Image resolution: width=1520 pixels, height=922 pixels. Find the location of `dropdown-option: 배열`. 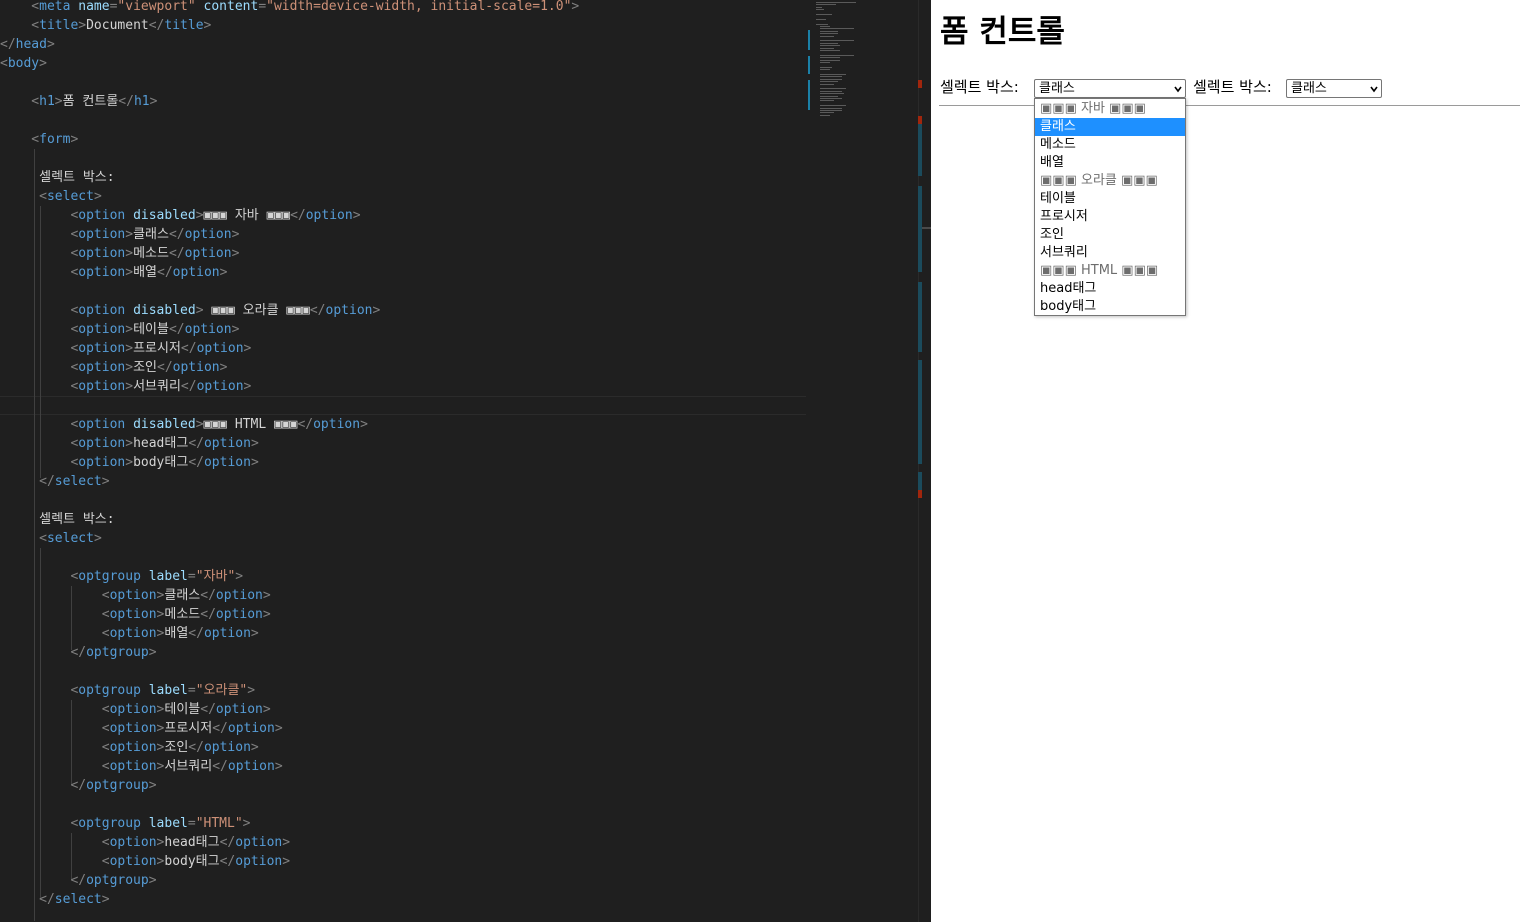

dropdown-option: 배열 is located at coordinates (1110, 163).